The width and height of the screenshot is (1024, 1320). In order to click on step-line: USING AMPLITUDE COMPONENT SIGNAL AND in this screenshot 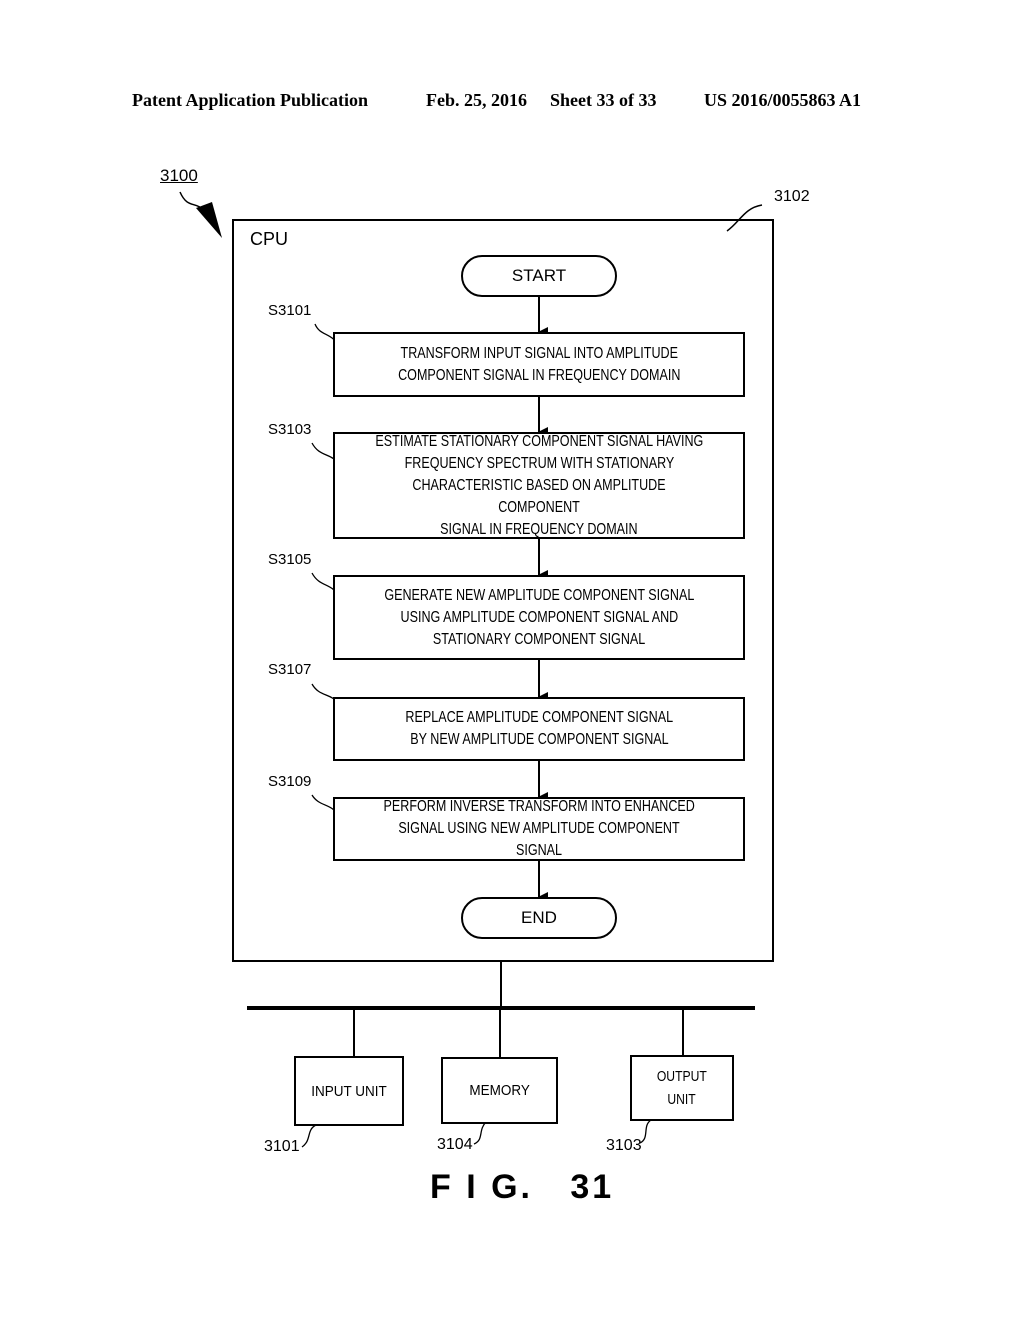, I will do `click(539, 617)`.